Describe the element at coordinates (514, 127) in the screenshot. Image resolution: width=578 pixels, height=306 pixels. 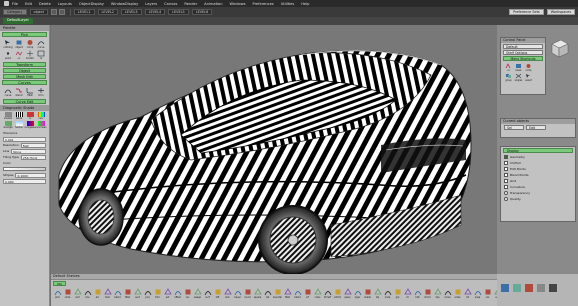
I see `current-objects-sel-button: Sel` at that location.